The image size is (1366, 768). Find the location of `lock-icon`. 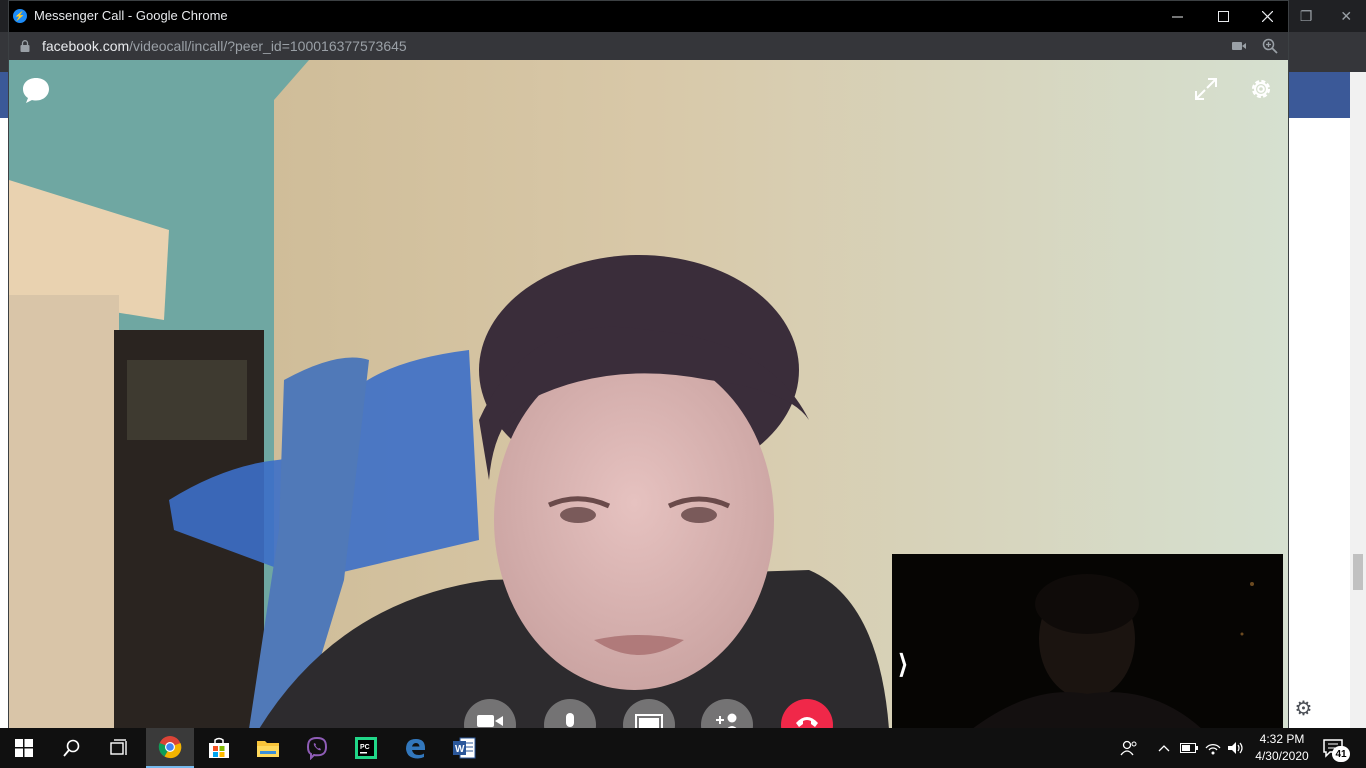

lock-icon is located at coordinates (25, 46).